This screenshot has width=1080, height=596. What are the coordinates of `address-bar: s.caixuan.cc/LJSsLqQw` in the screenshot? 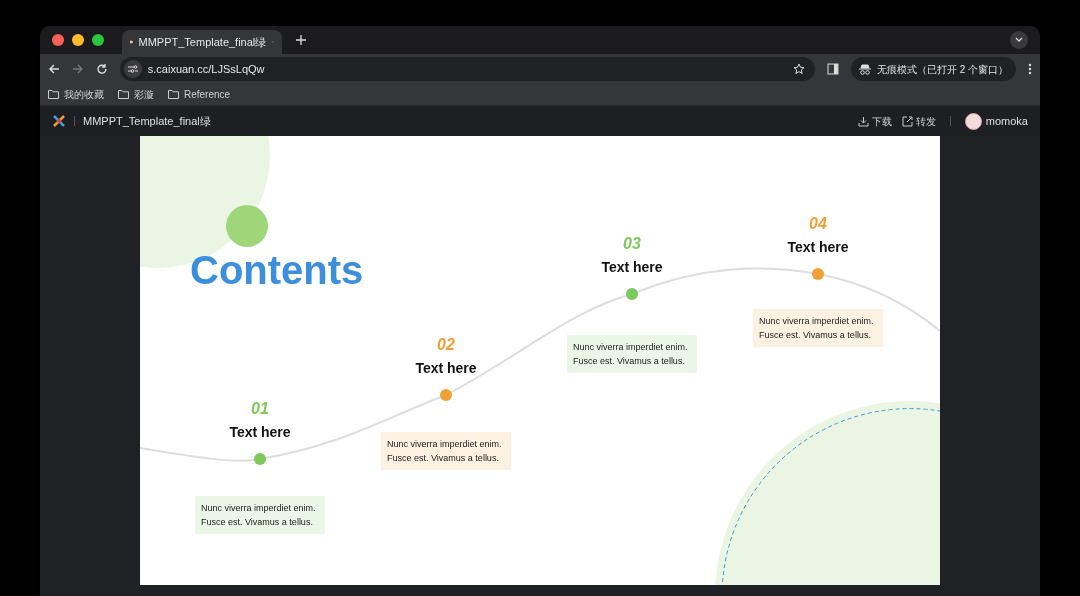 It's located at (467, 69).